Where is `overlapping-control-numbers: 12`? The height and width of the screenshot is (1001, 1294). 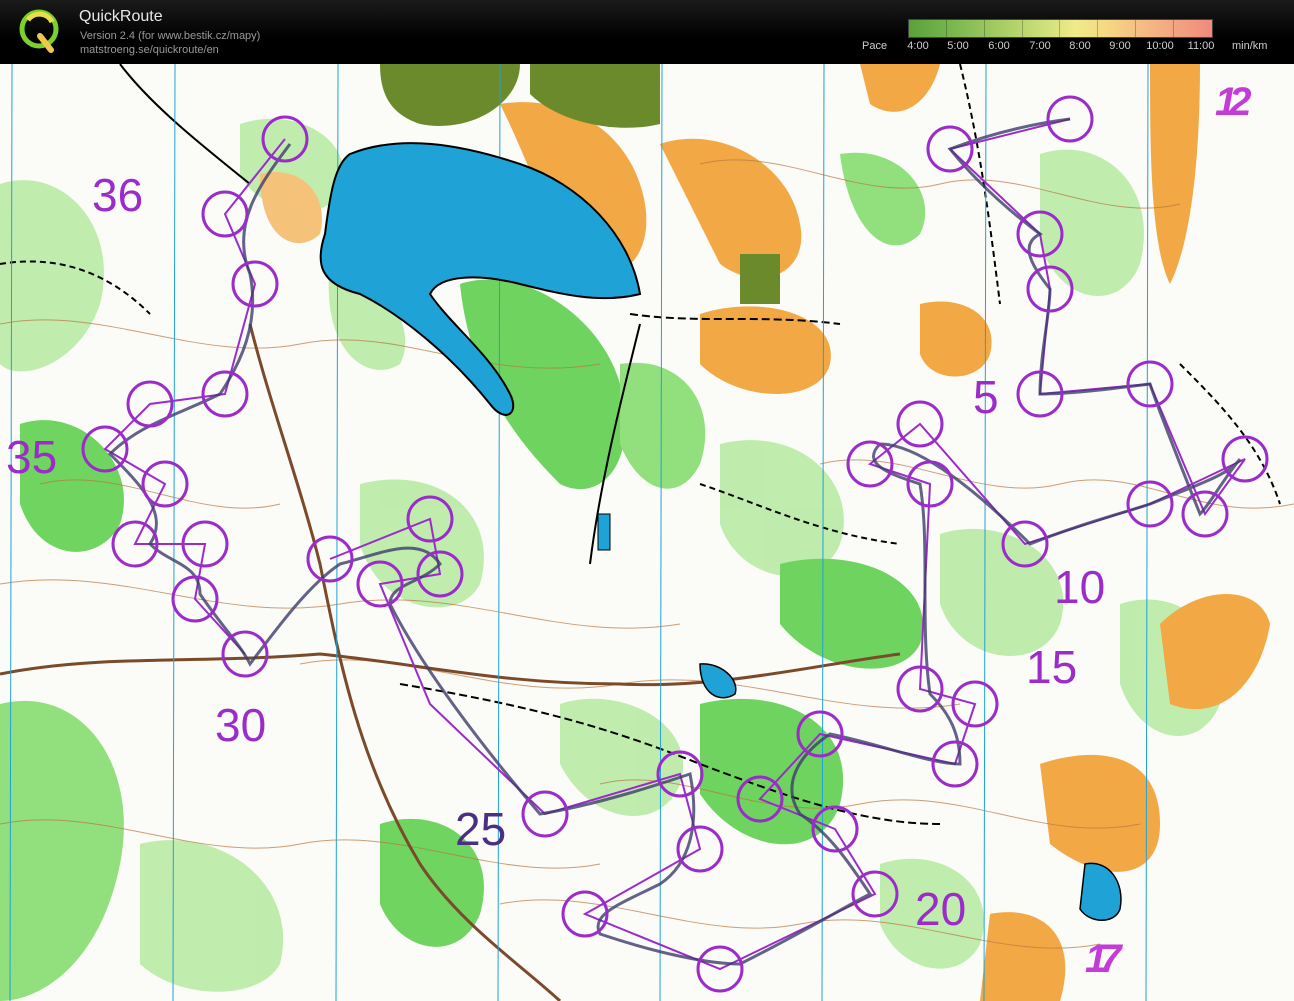
overlapping-control-numbers: 12 is located at coordinates (1233, 102).